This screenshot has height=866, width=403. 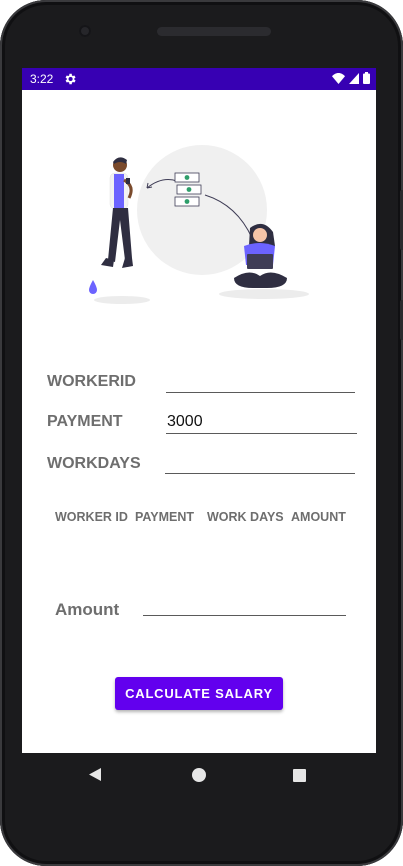 What do you see at coordinates (42, 79) in the screenshot?
I see `status-time: 3:22` at bounding box center [42, 79].